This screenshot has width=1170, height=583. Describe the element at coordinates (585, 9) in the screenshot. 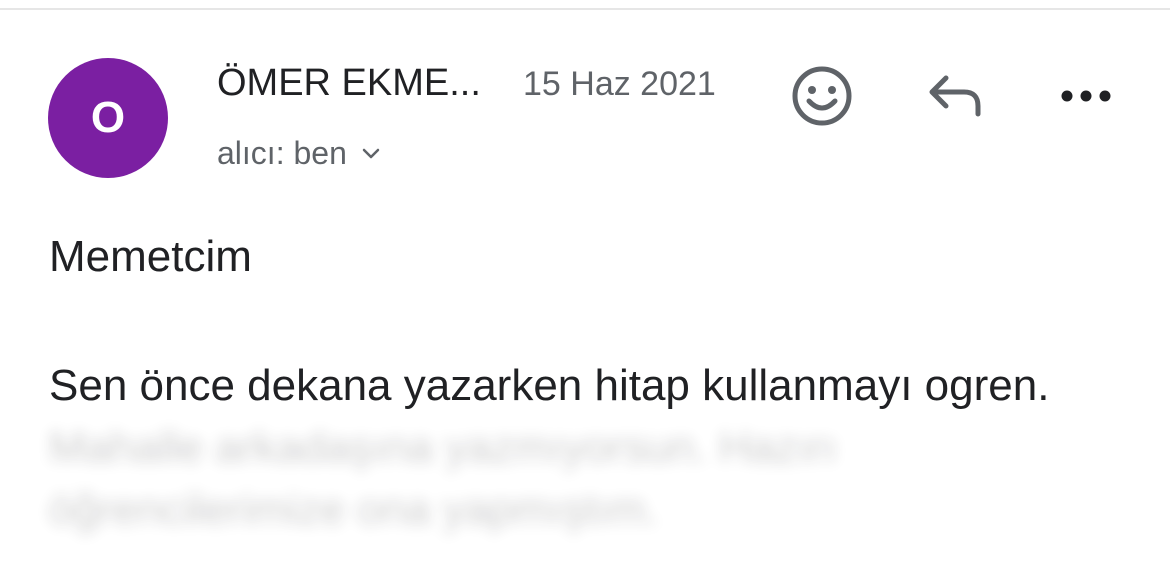

I see `top-divider` at that location.